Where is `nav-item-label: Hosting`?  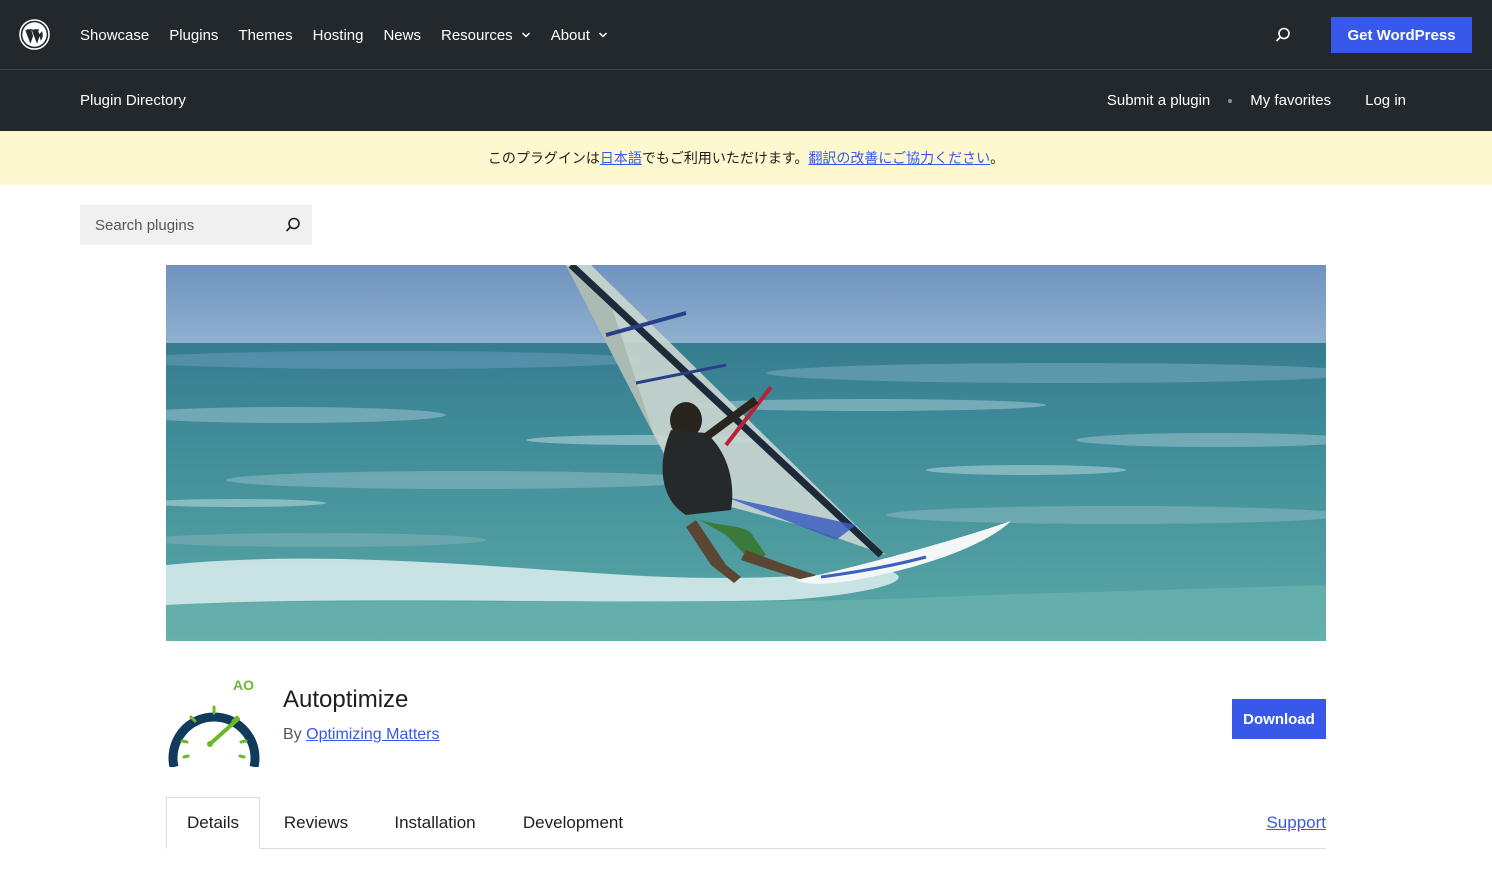
nav-item-label: Hosting is located at coordinates (338, 35).